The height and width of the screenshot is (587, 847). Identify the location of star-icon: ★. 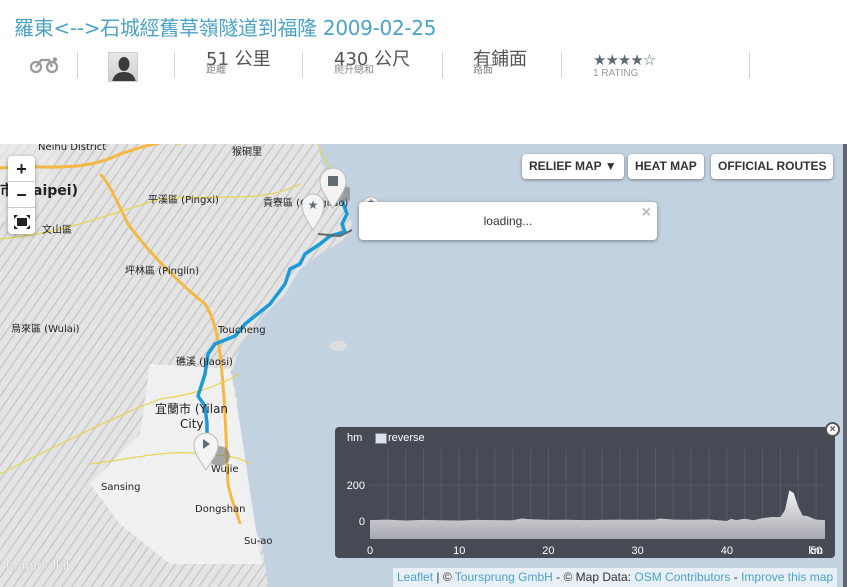
(313, 205).